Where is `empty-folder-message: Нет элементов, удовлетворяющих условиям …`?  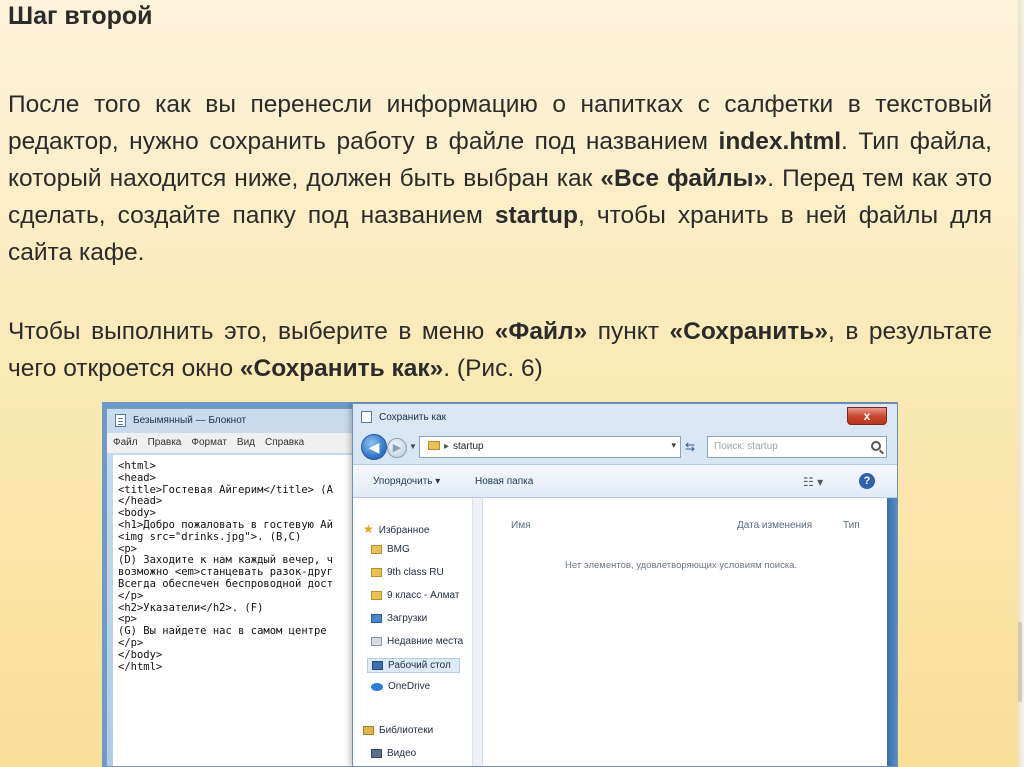
empty-folder-message: Нет элементов, удовлетворяющих условиям … is located at coordinates (681, 565).